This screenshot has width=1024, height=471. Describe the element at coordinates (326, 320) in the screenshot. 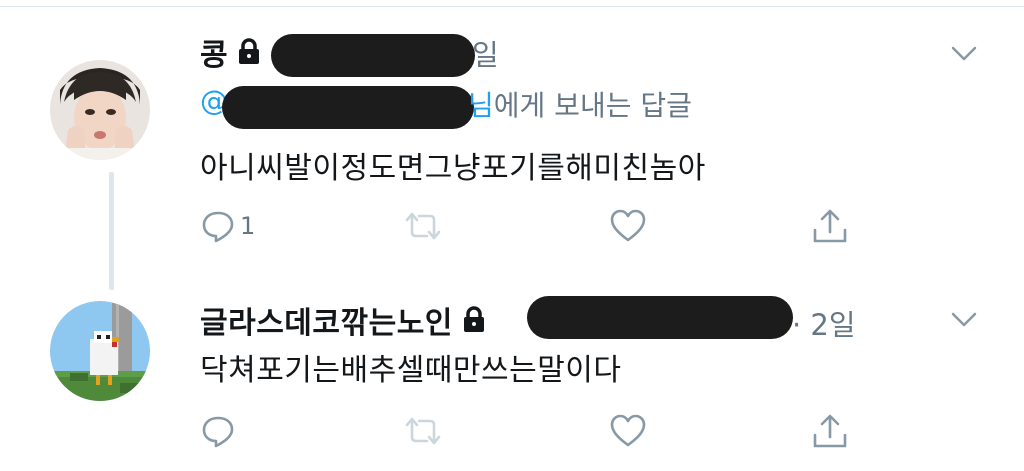

I see `author-name: 글라스데코깎는노인` at that location.